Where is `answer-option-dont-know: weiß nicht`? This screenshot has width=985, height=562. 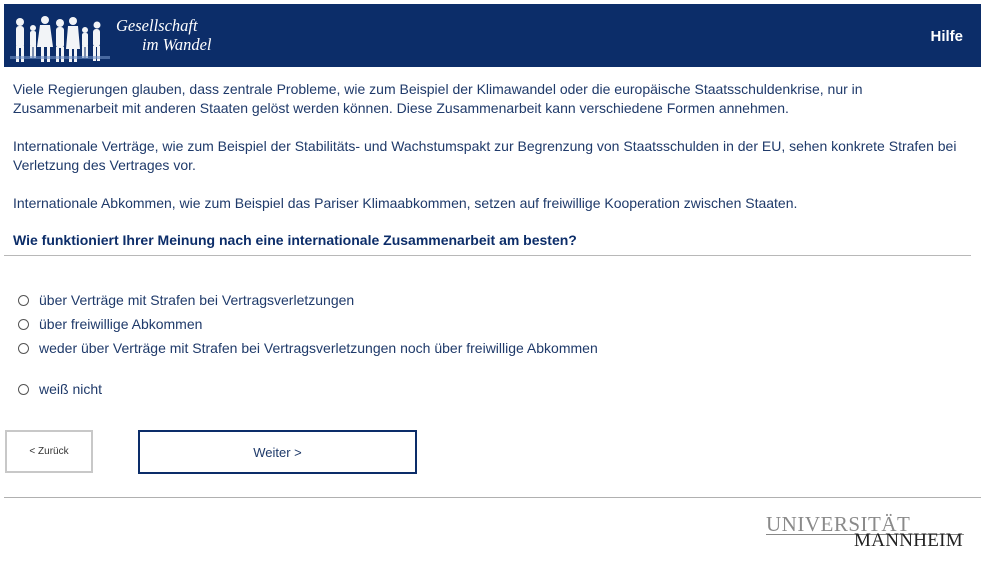 answer-option-dont-know: weiß nicht is located at coordinates (60, 389).